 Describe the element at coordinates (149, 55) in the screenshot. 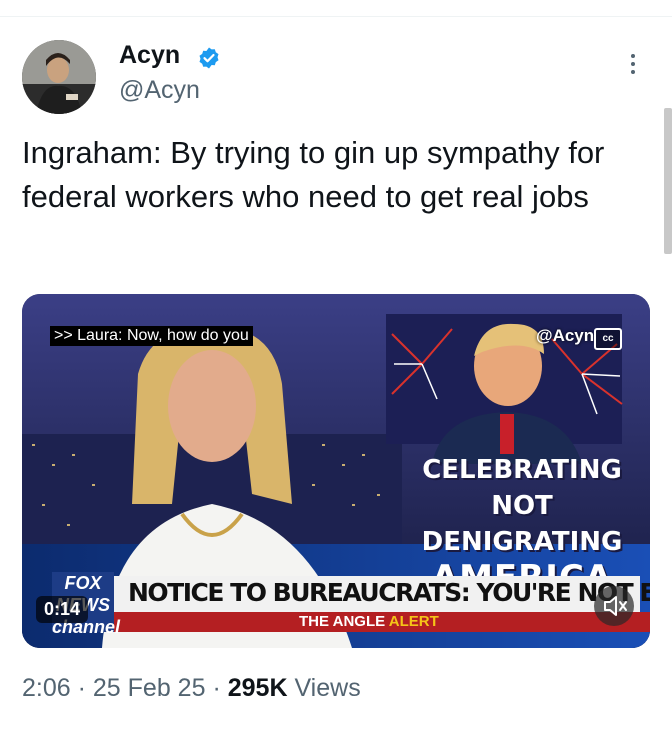

I see `author-name: Acyn` at that location.